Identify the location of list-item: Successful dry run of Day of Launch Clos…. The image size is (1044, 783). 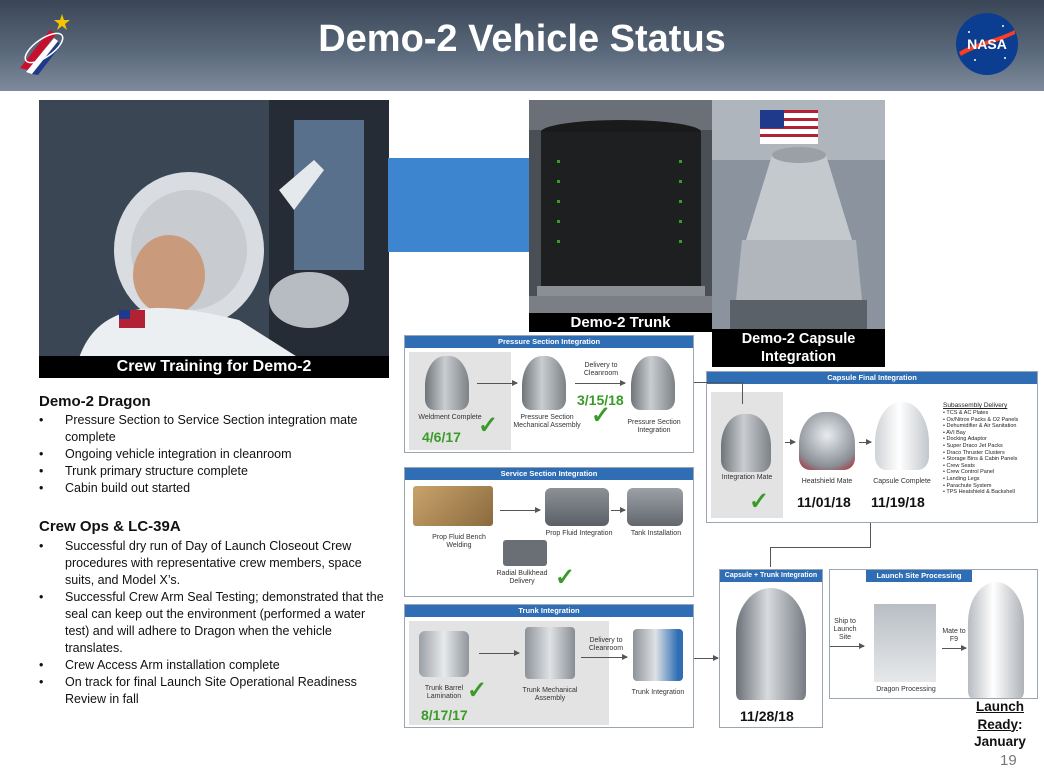
(214, 563).